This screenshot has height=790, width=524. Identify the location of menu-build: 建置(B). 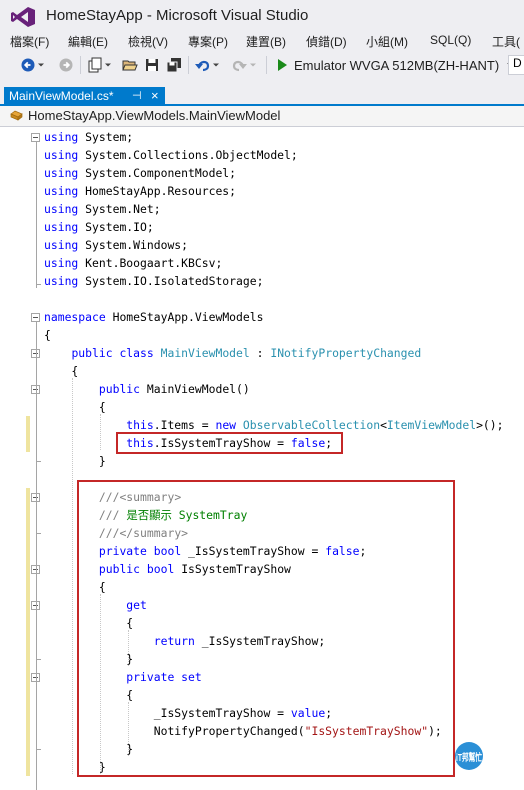
(266, 41).